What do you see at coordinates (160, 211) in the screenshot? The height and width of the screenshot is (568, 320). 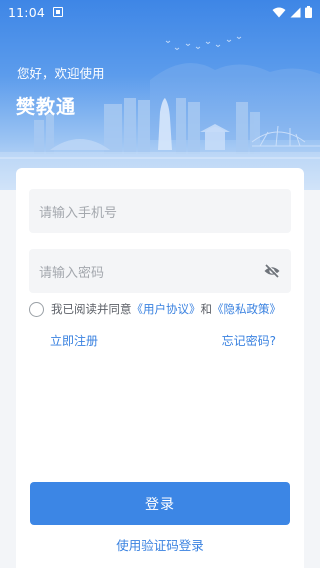 I see `phone-input: 请输入手机号` at bounding box center [160, 211].